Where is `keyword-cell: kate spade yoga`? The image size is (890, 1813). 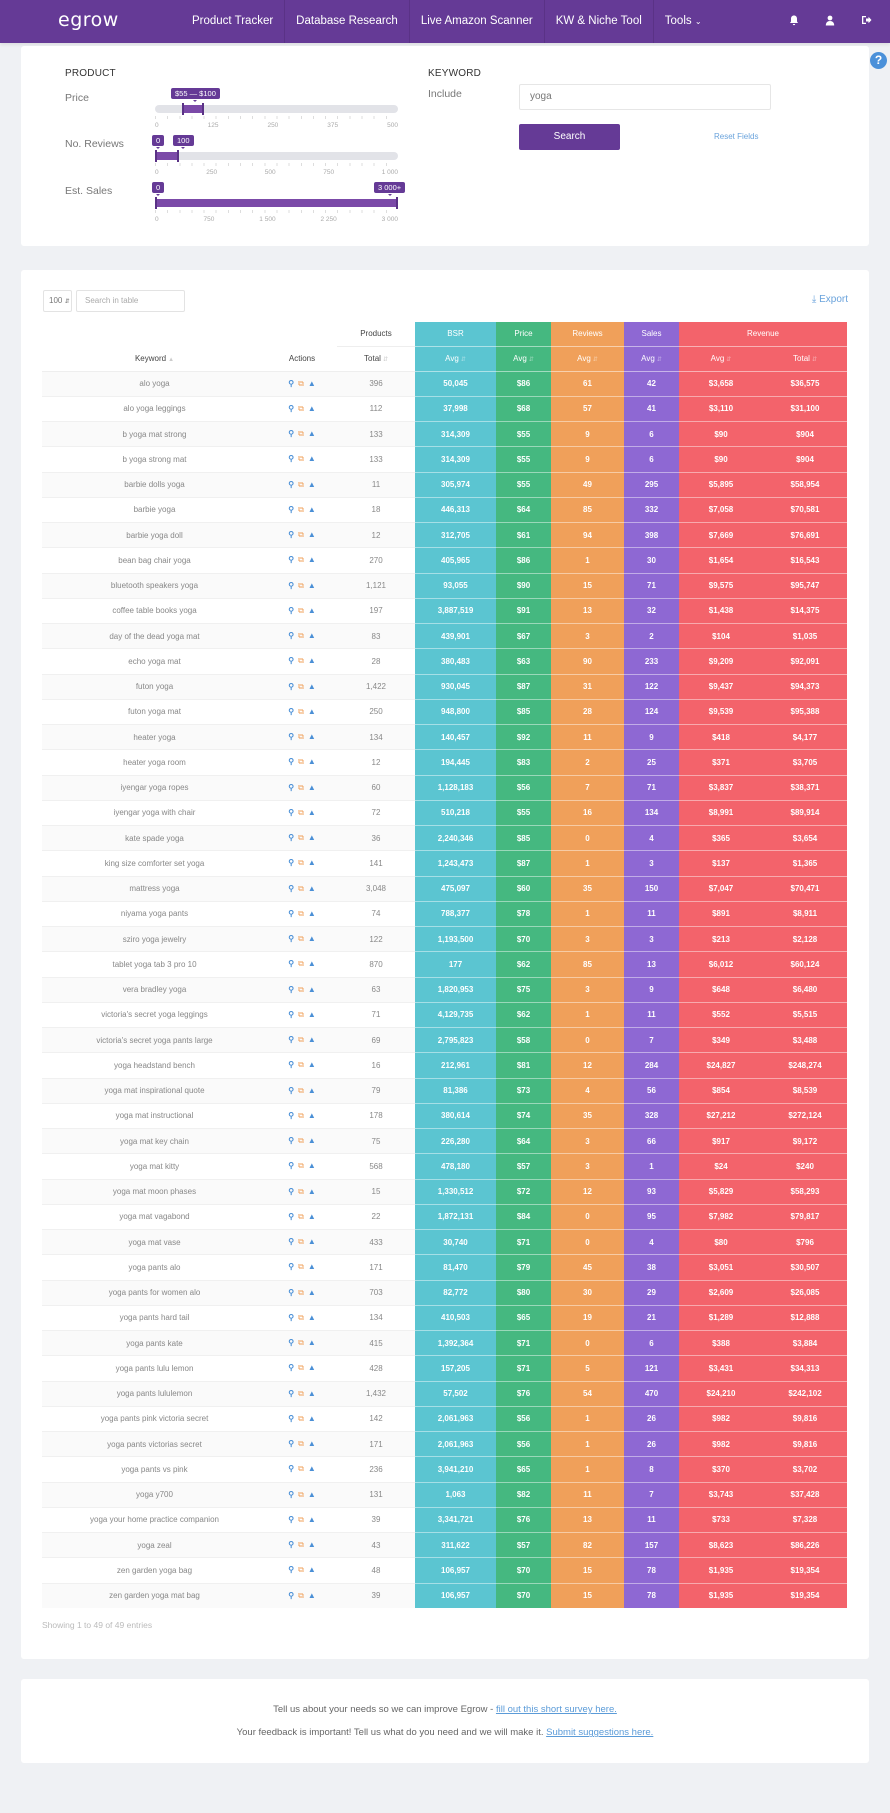
keyword-cell: kate spade yoga is located at coordinates (154, 837).